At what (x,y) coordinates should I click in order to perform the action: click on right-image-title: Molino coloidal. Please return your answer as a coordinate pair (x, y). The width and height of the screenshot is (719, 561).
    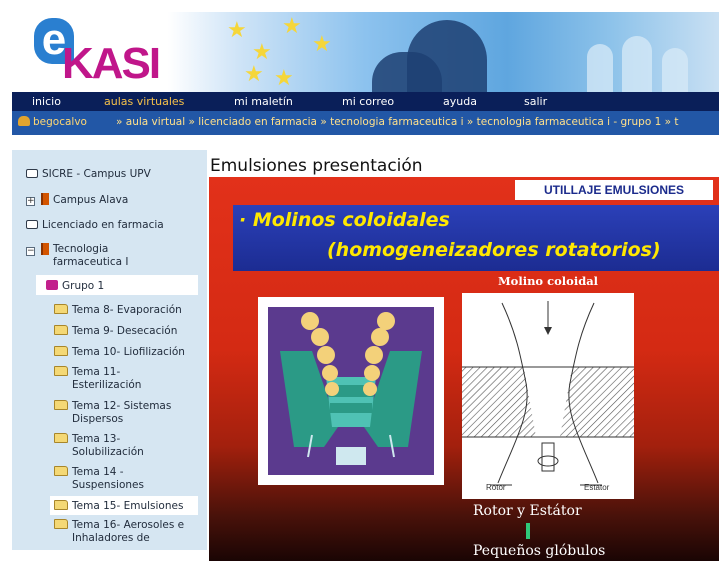
    Looking at the image, I should click on (548, 281).